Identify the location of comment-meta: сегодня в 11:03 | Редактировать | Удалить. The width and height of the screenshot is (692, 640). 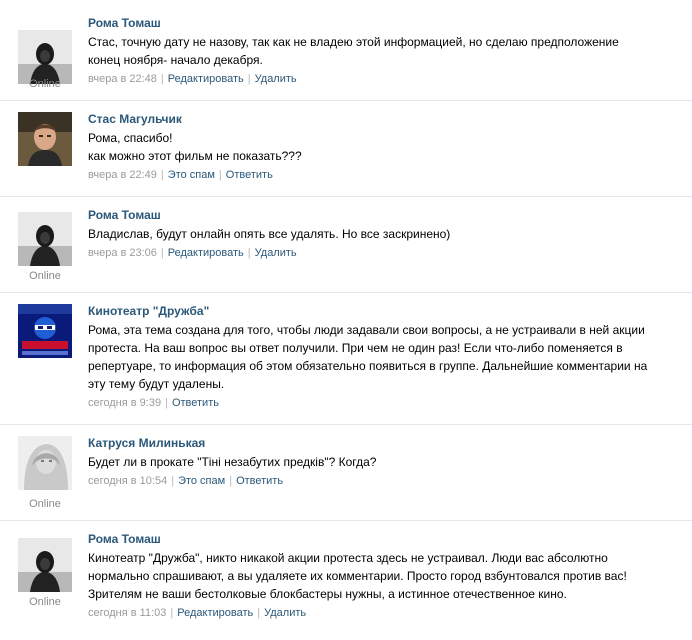
(197, 613).